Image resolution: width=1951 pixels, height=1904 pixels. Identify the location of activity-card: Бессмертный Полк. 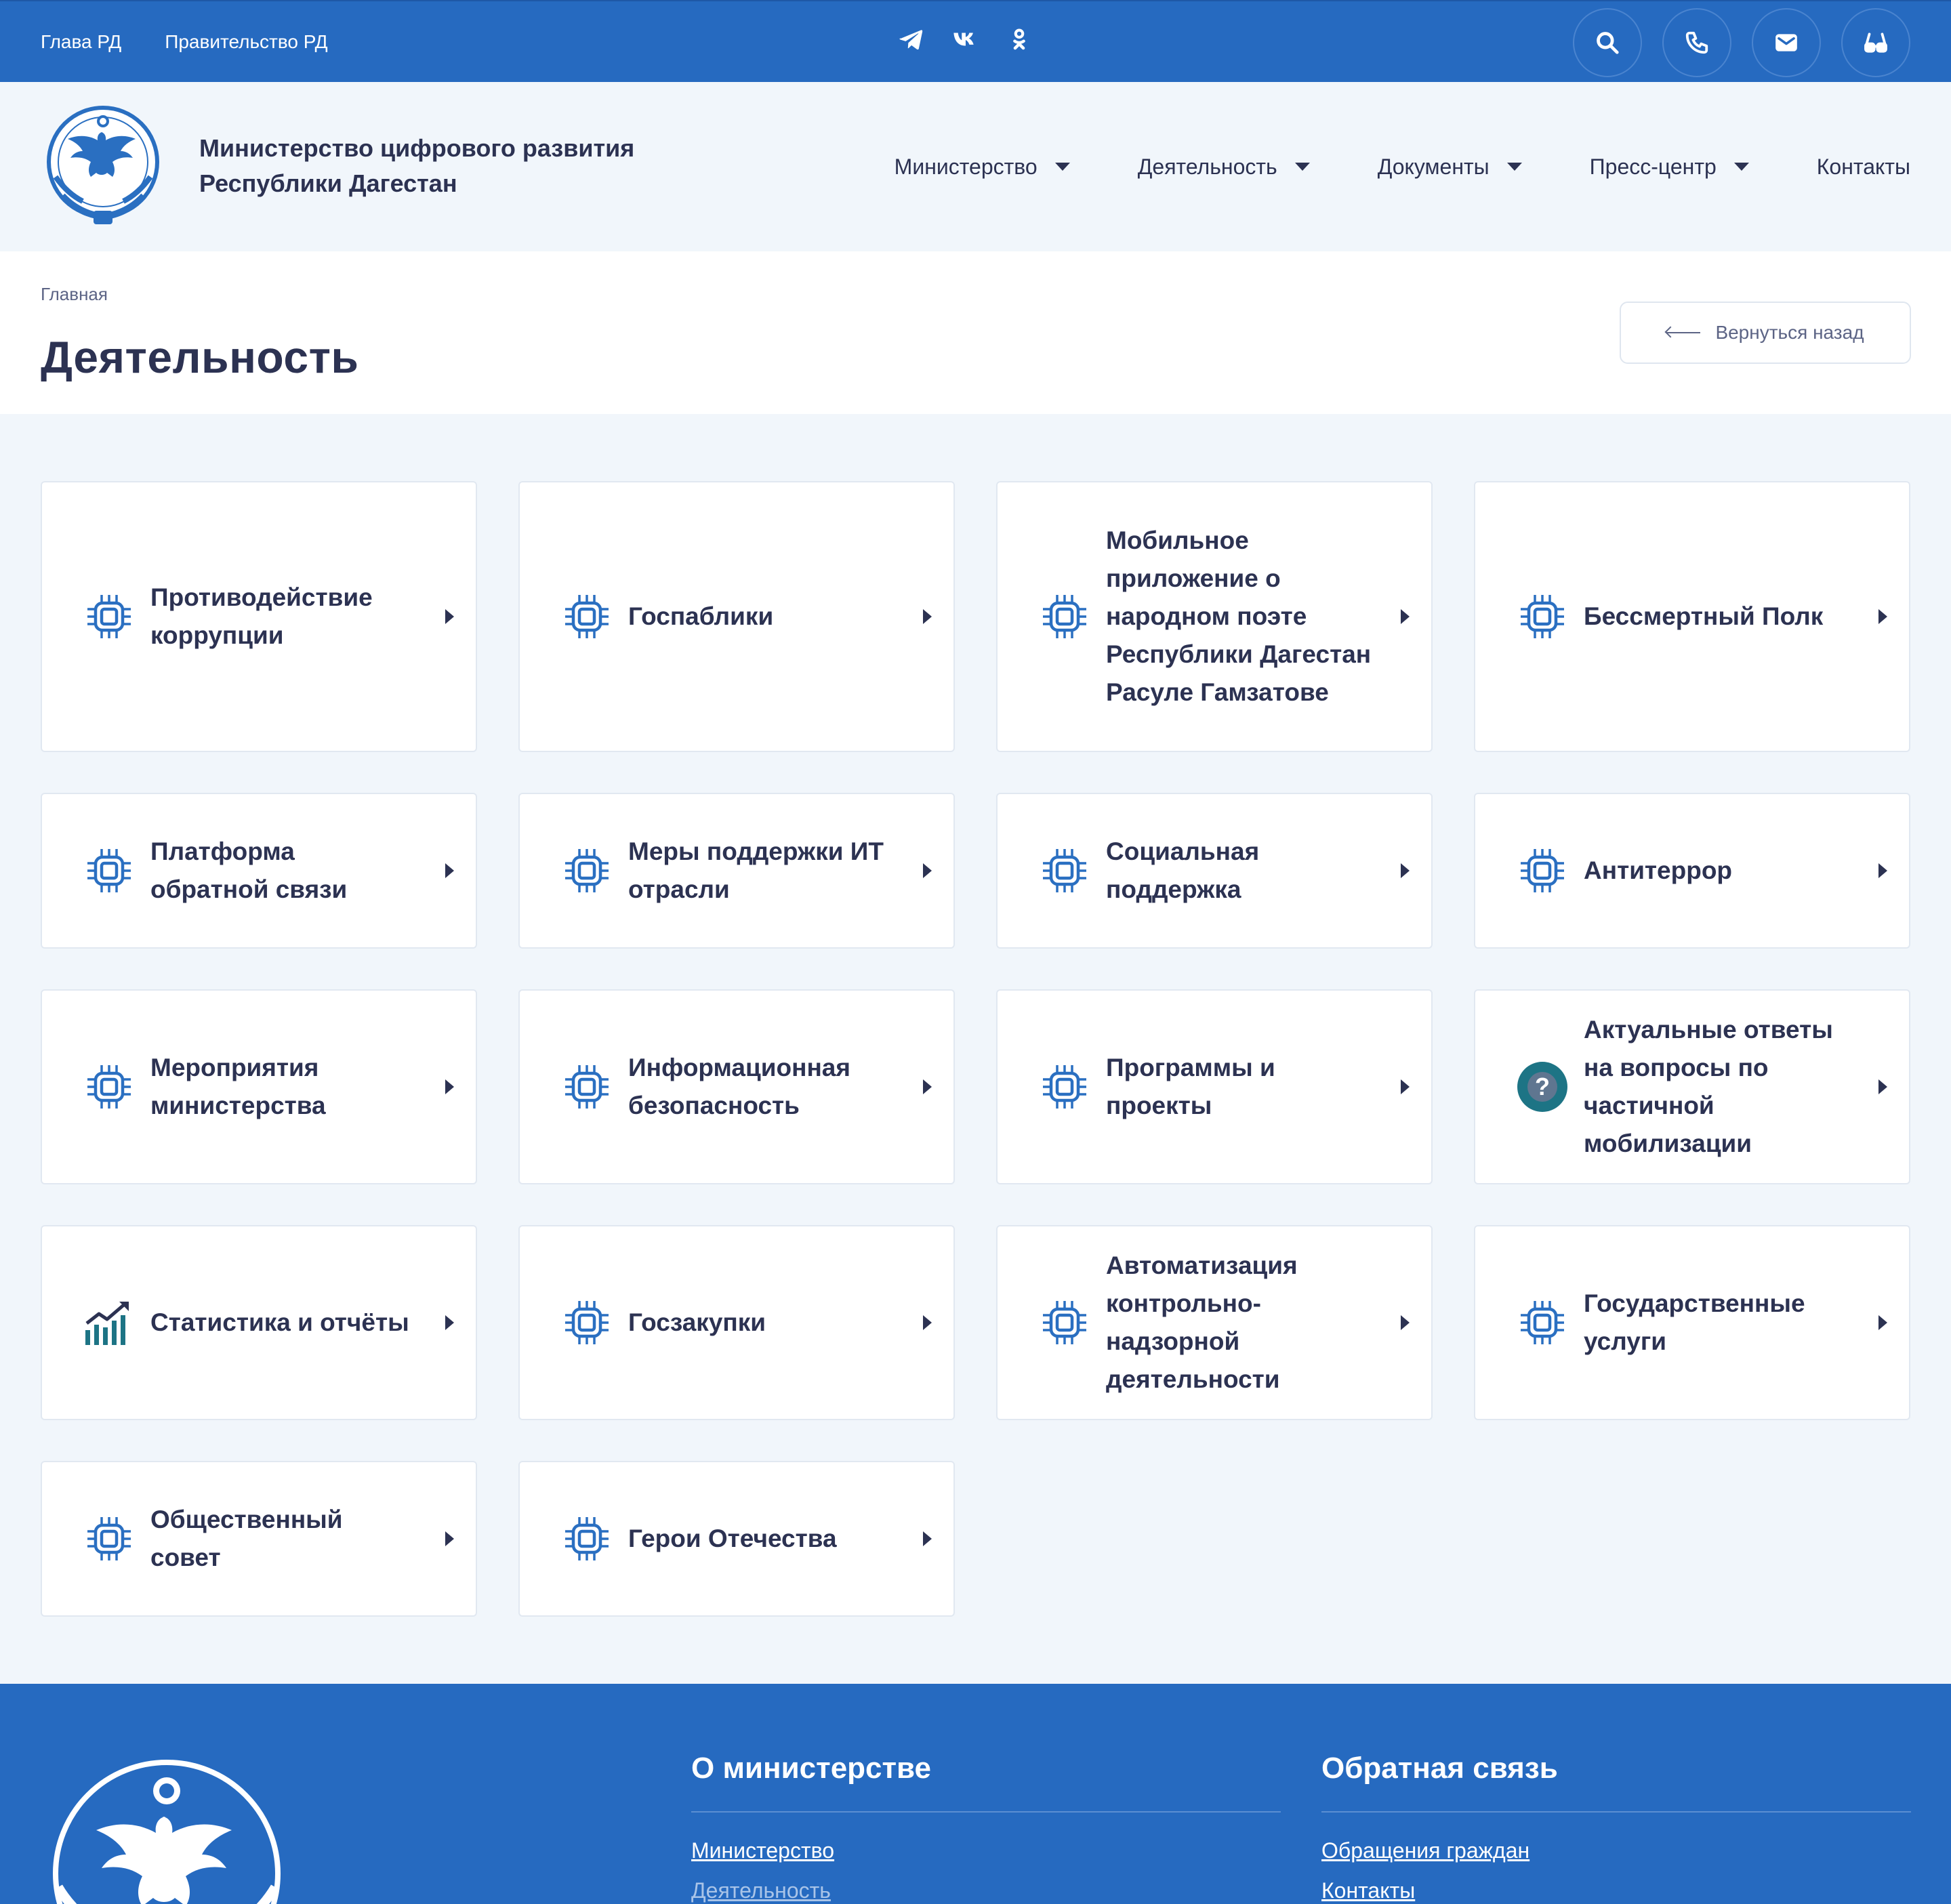
(1692, 616).